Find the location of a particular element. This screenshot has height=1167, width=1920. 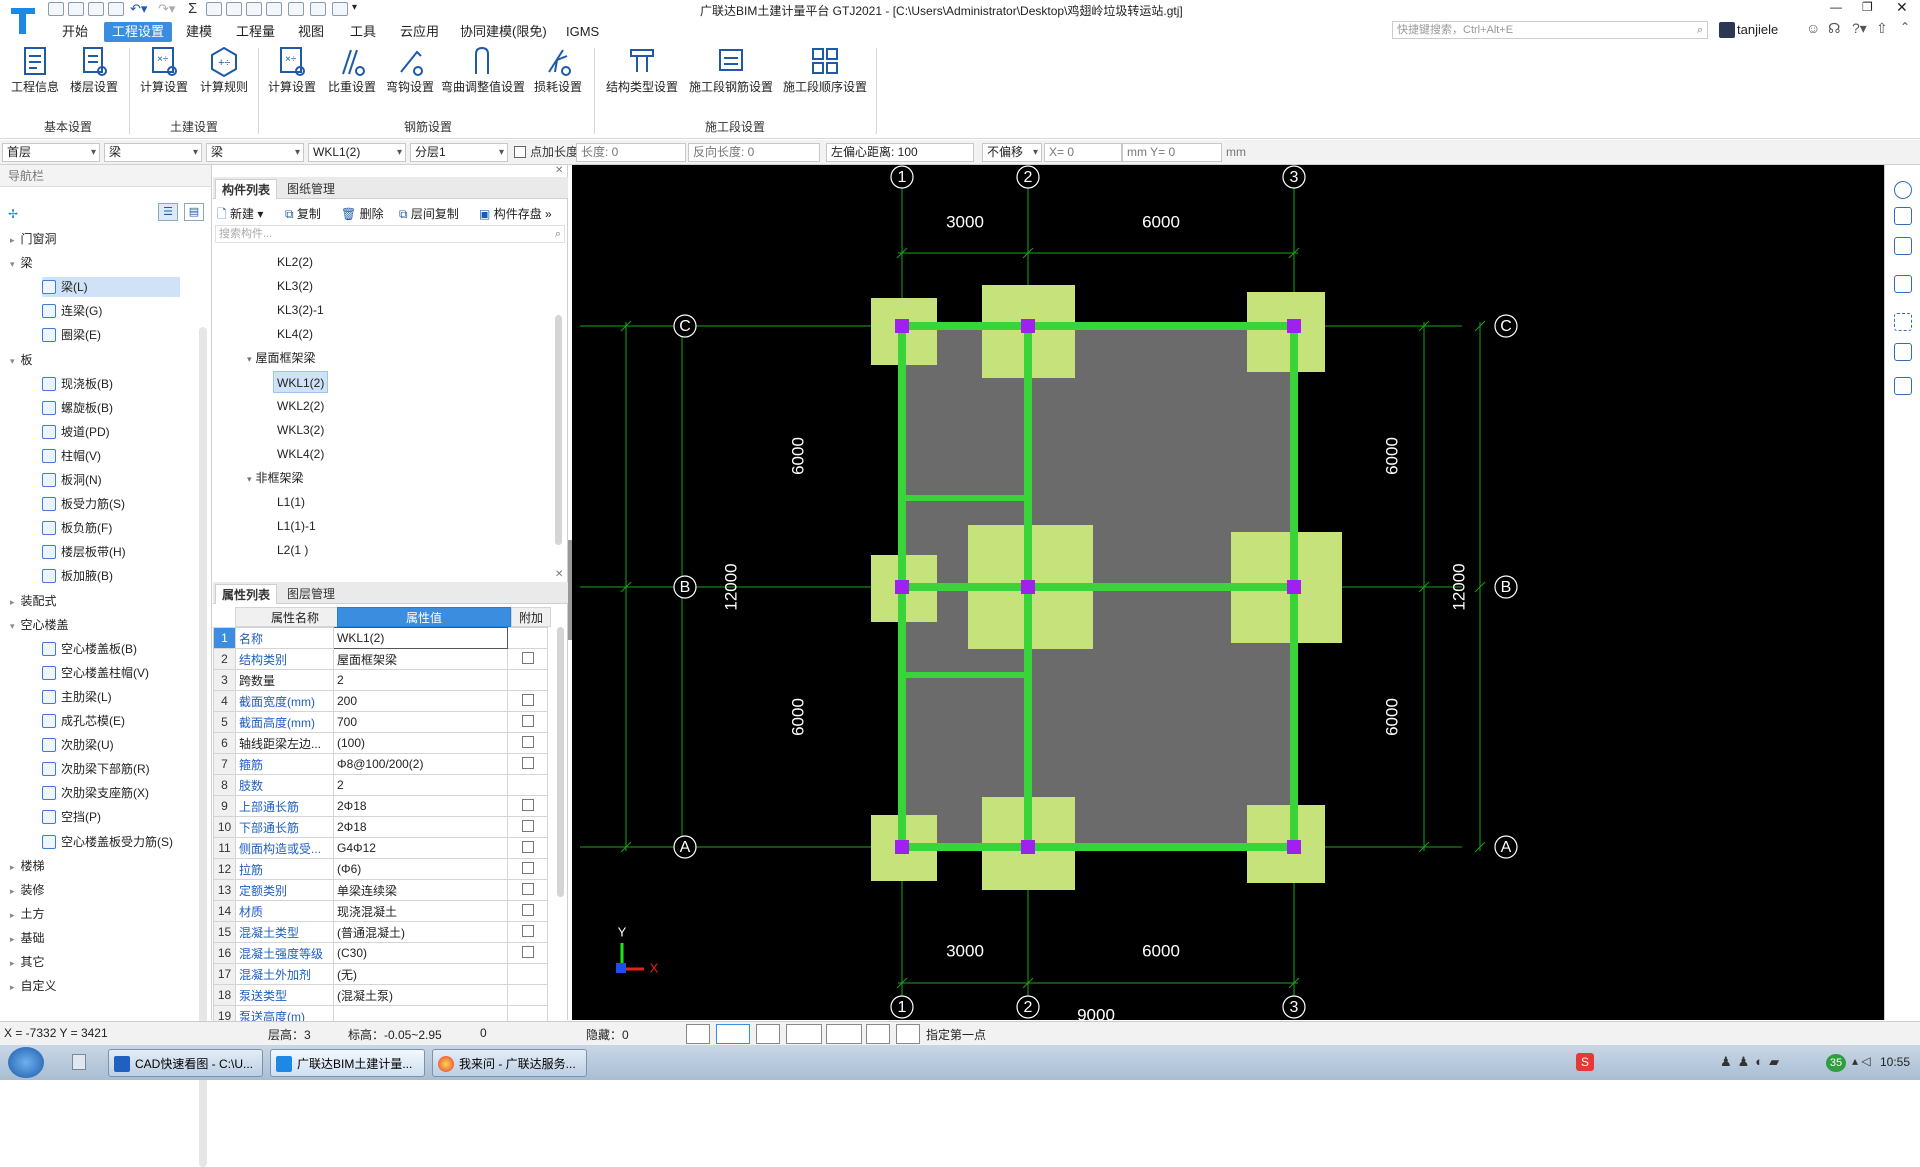

property-value: G4Φ12 is located at coordinates (420, 848).